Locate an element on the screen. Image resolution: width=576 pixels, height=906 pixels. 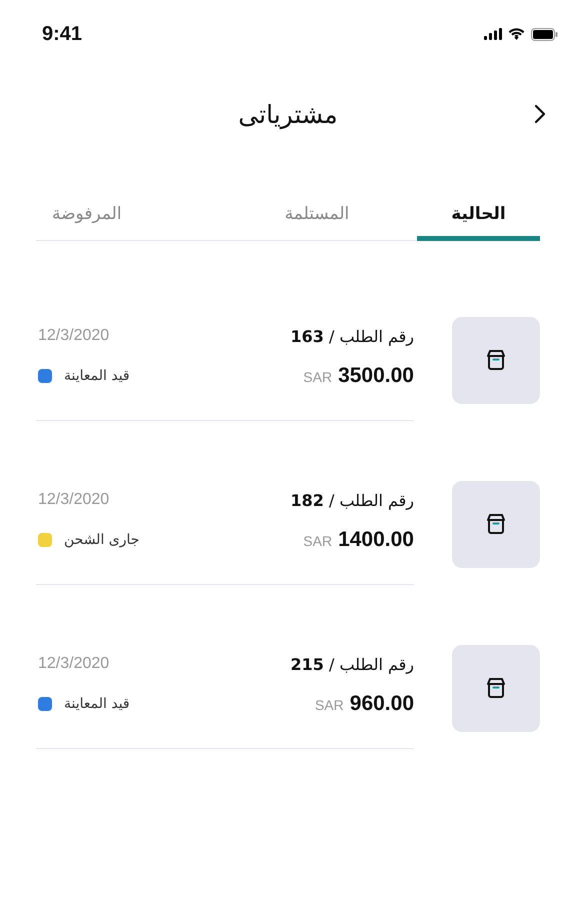
back-chevron-icon is located at coordinates (540, 114).